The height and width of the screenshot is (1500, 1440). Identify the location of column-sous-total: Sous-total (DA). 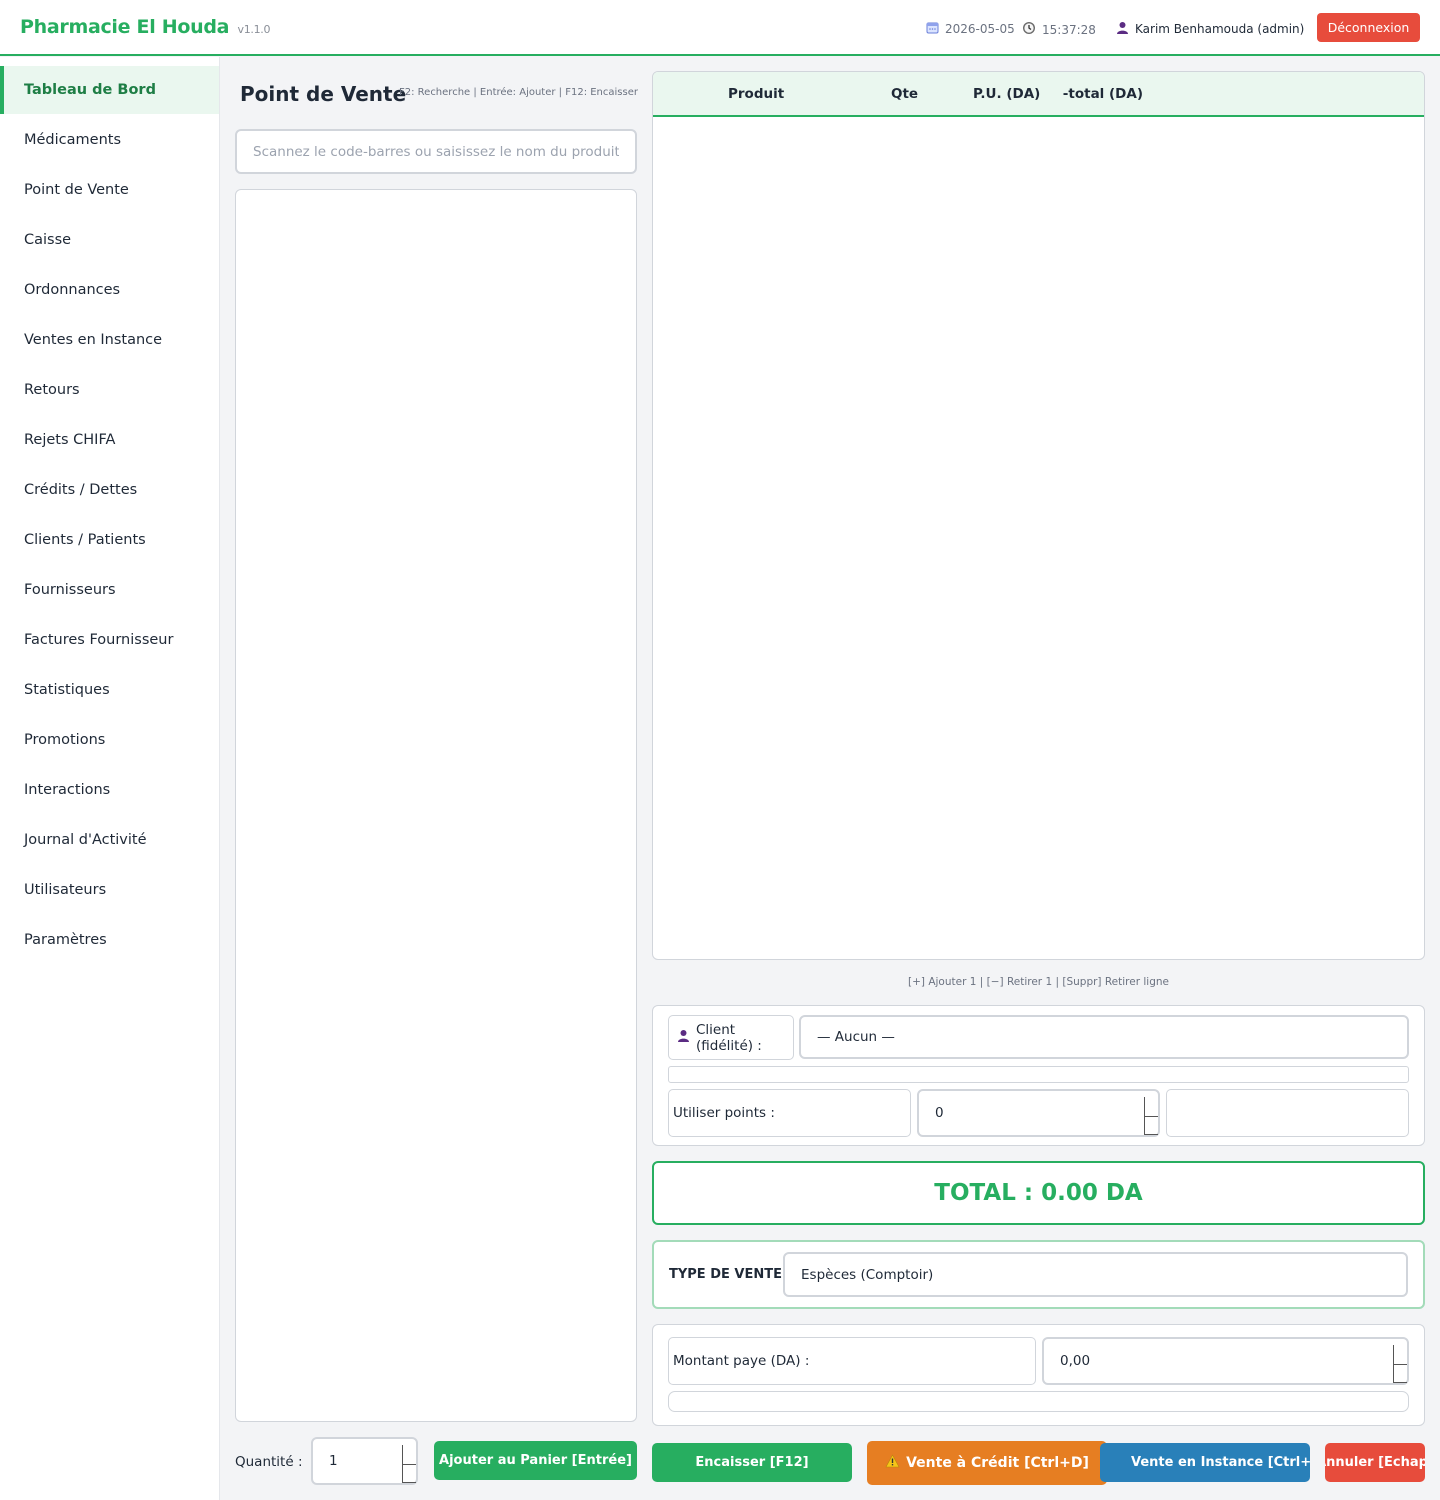
(1103, 94).